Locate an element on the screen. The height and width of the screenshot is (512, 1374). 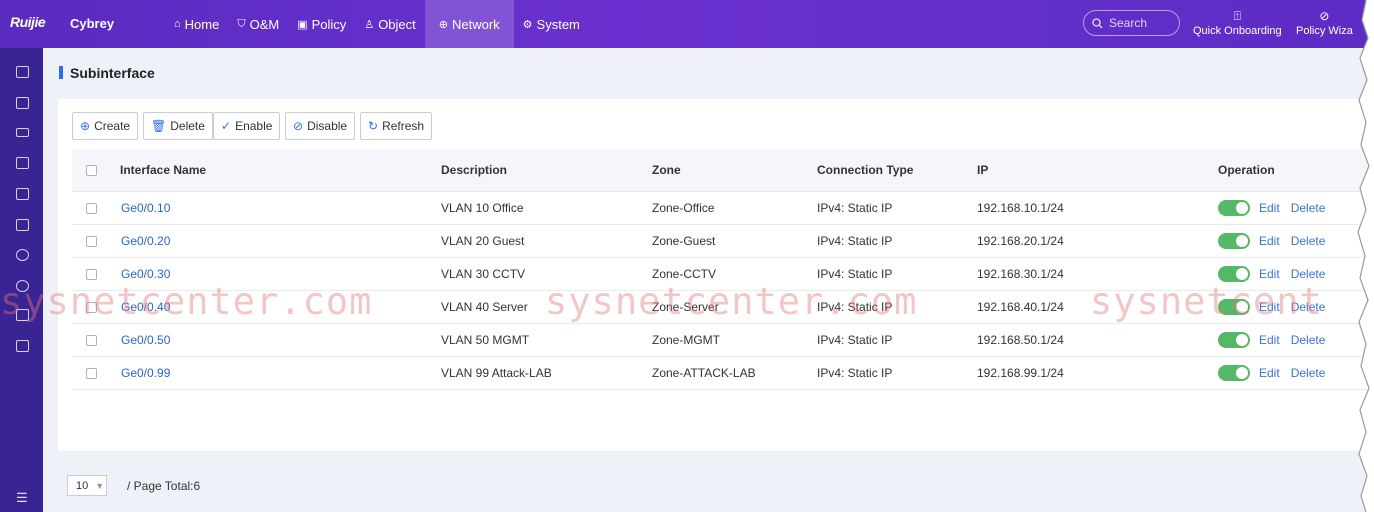
nav-home: ⌂ Home is located at coordinates (196, 24).